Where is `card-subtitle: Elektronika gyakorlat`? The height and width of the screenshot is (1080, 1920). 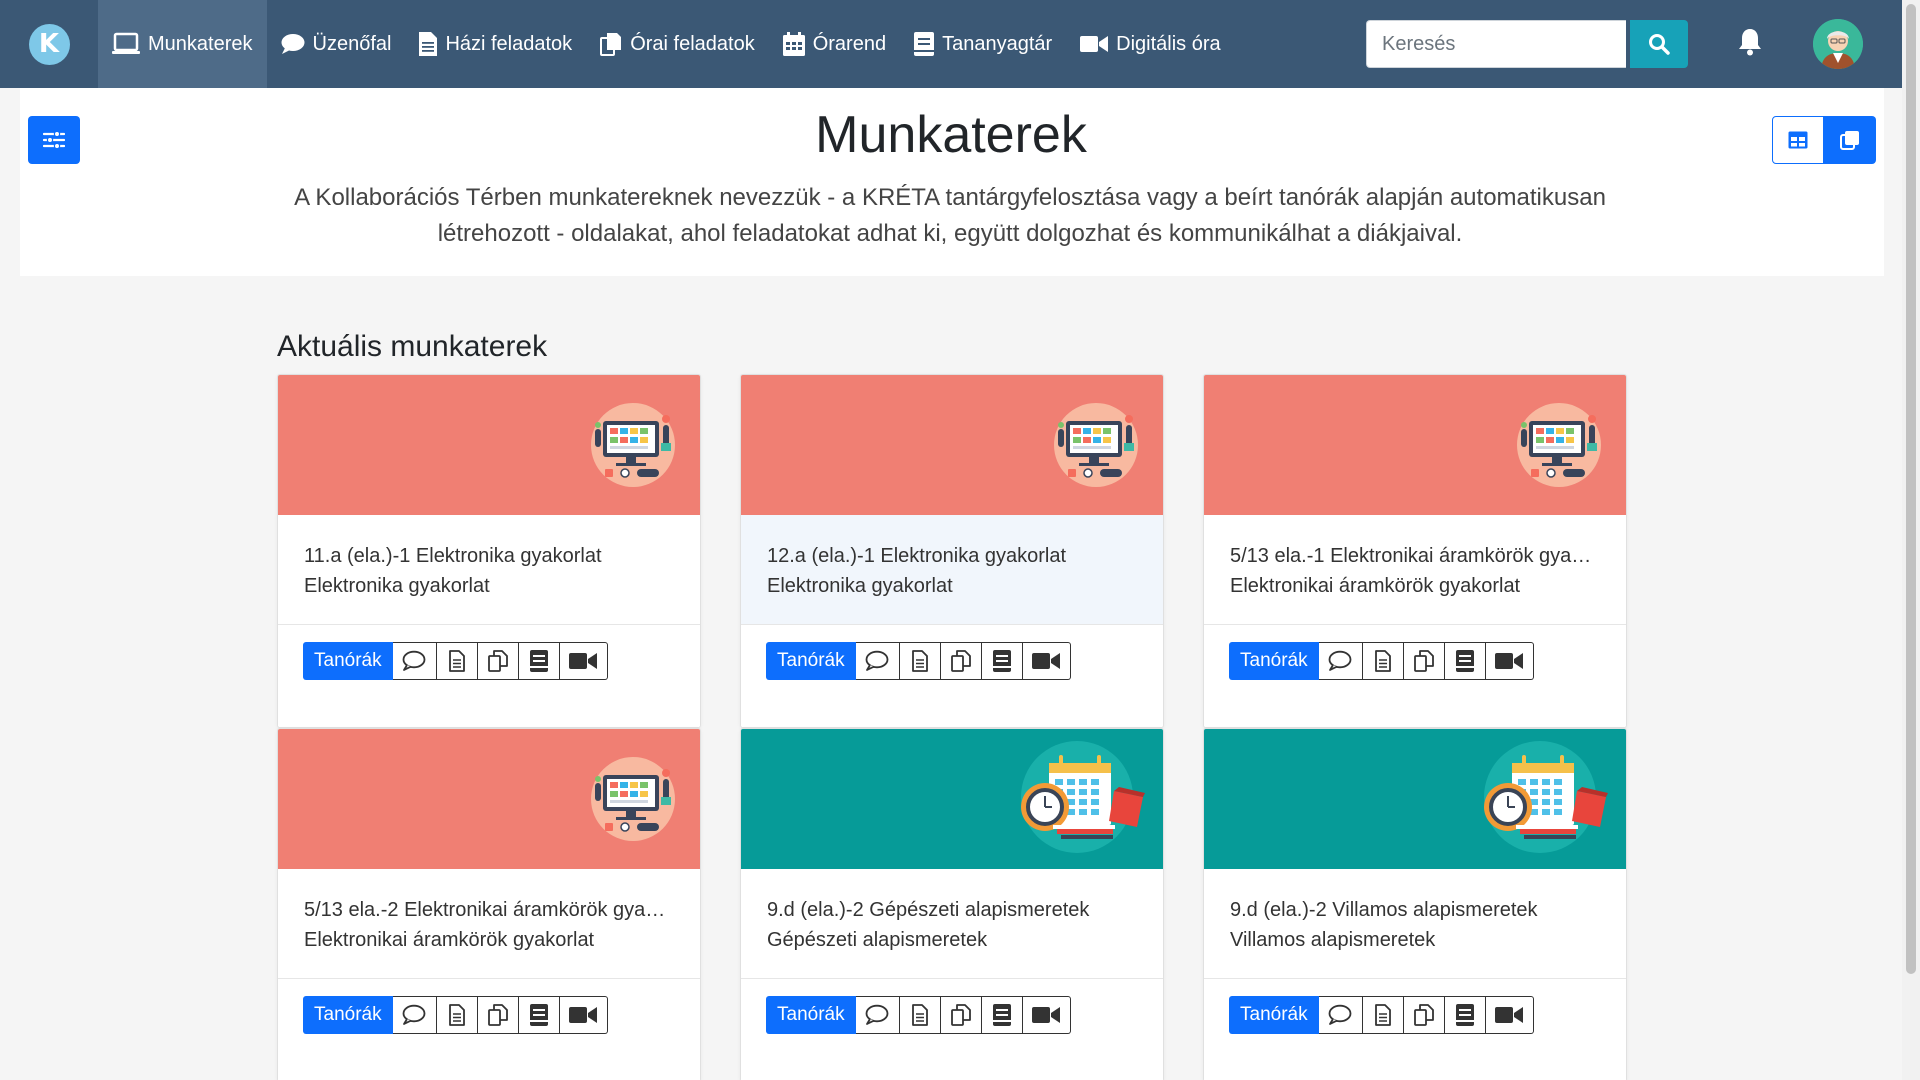 card-subtitle: Elektronika gyakorlat is located at coordinates (397, 586).